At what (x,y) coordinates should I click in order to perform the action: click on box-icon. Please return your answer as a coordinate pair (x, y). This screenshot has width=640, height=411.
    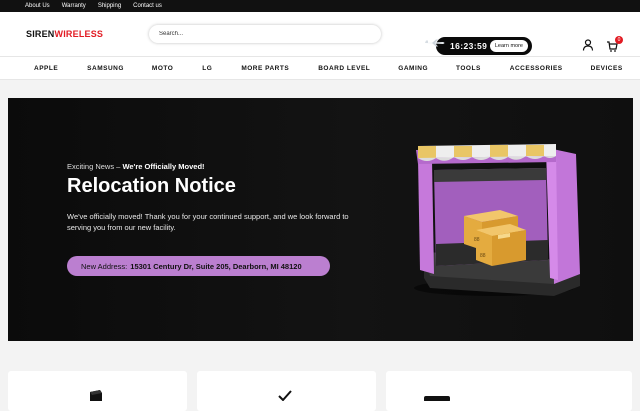
    Looking at the image, I should click on (96, 395).